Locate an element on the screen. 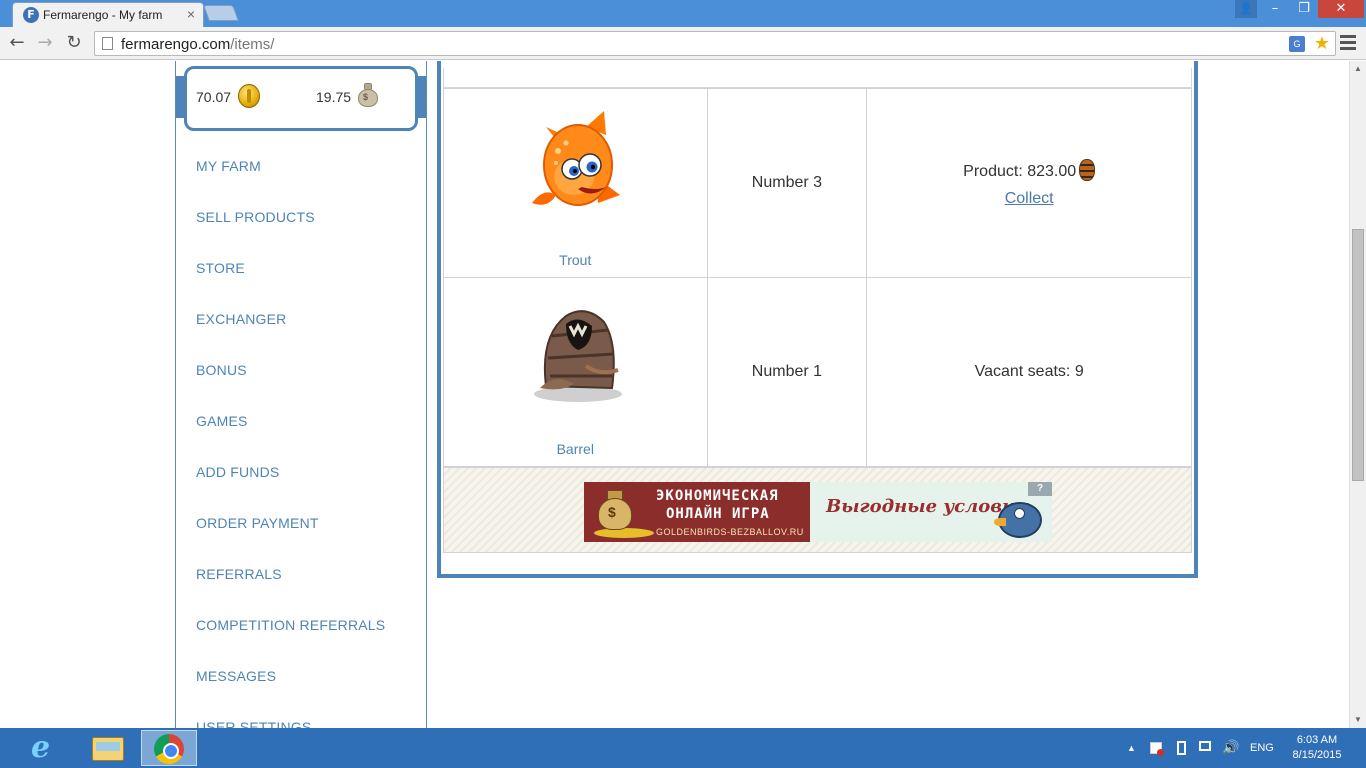 The width and height of the screenshot is (1366, 768). back-button: ← is located at coordinates (17, 43).